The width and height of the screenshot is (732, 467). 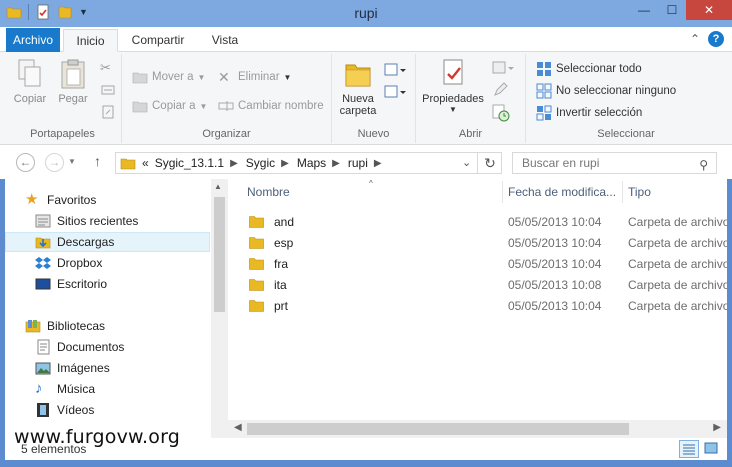 What do you see at coordinates (168, 77) in the screenshot?
I see `move-to-button: Mover a ▼` at bounding box center [168, 77].